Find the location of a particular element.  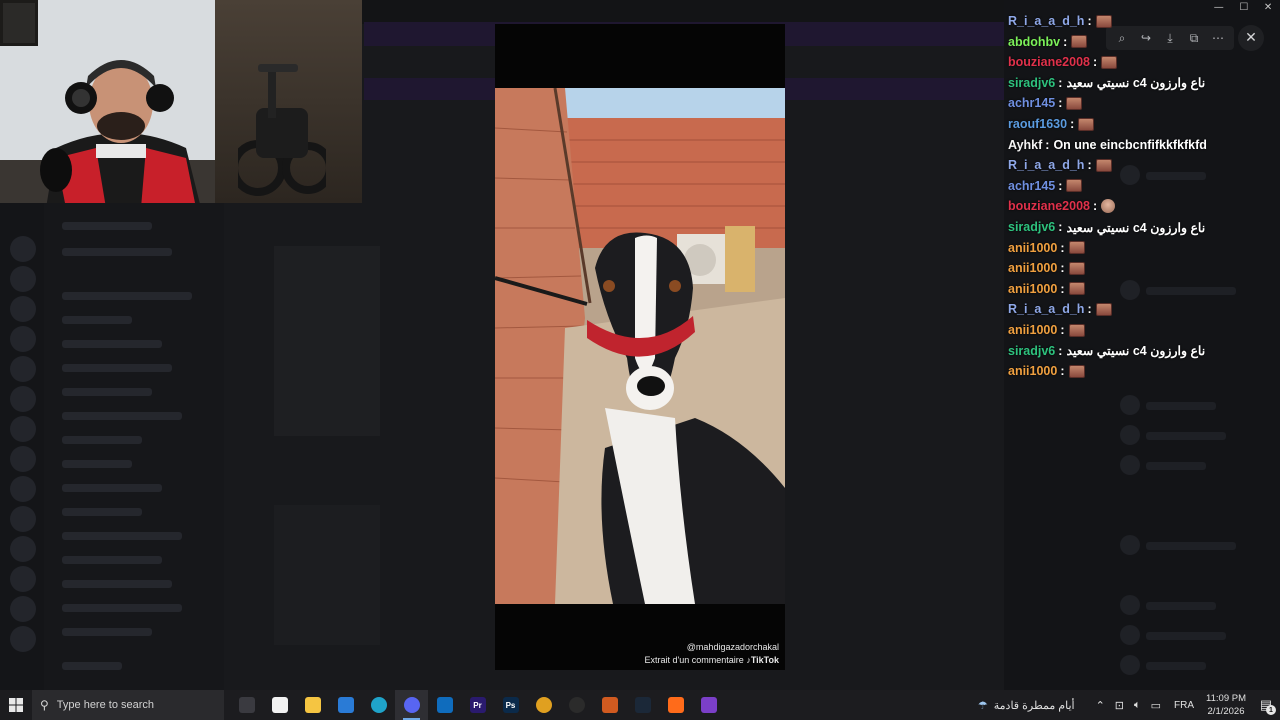

chevron-up-icon: ⌃ is located at coordinates (1100, 705).